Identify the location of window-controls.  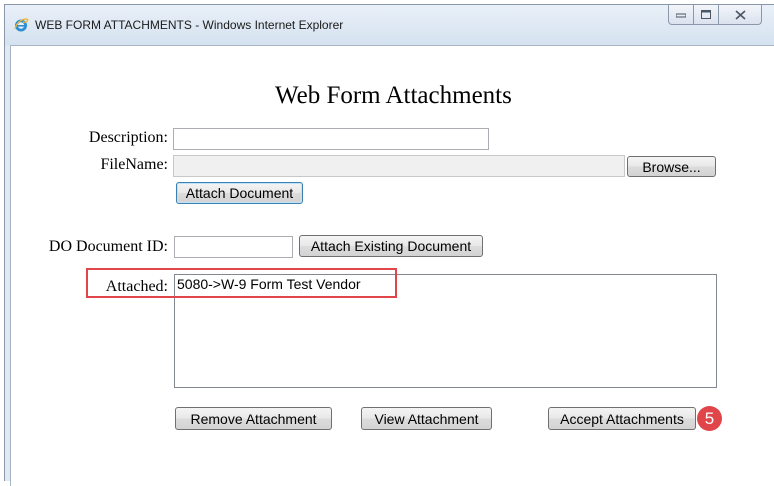
(715, 16).